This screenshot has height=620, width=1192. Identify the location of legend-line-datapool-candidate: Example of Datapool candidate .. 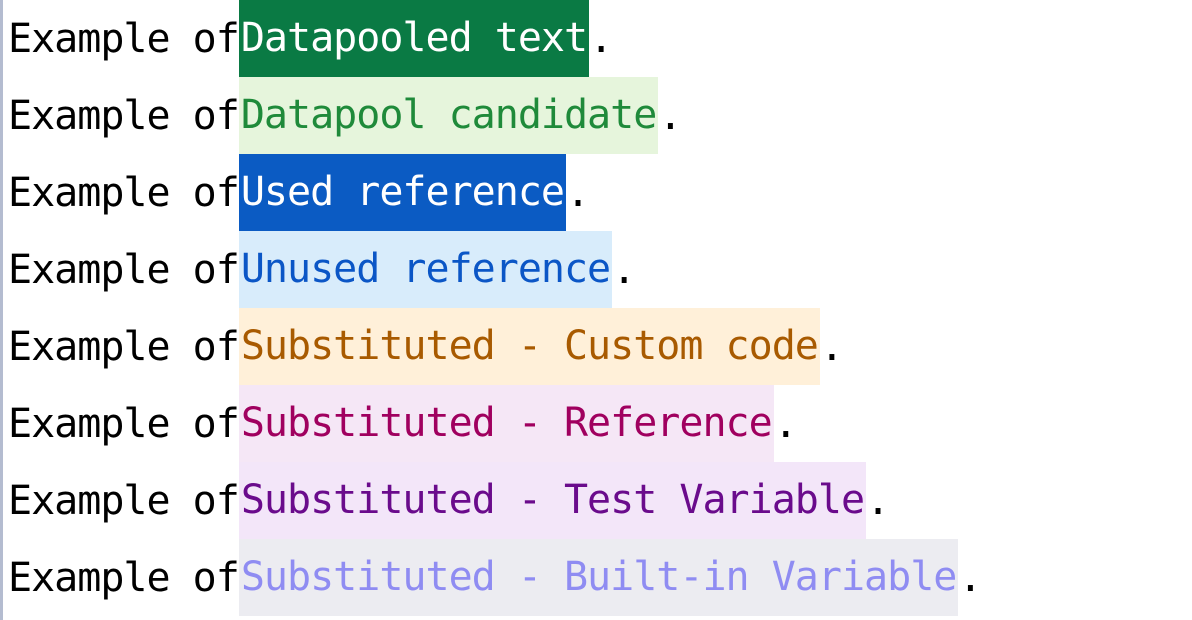
(494, 115).